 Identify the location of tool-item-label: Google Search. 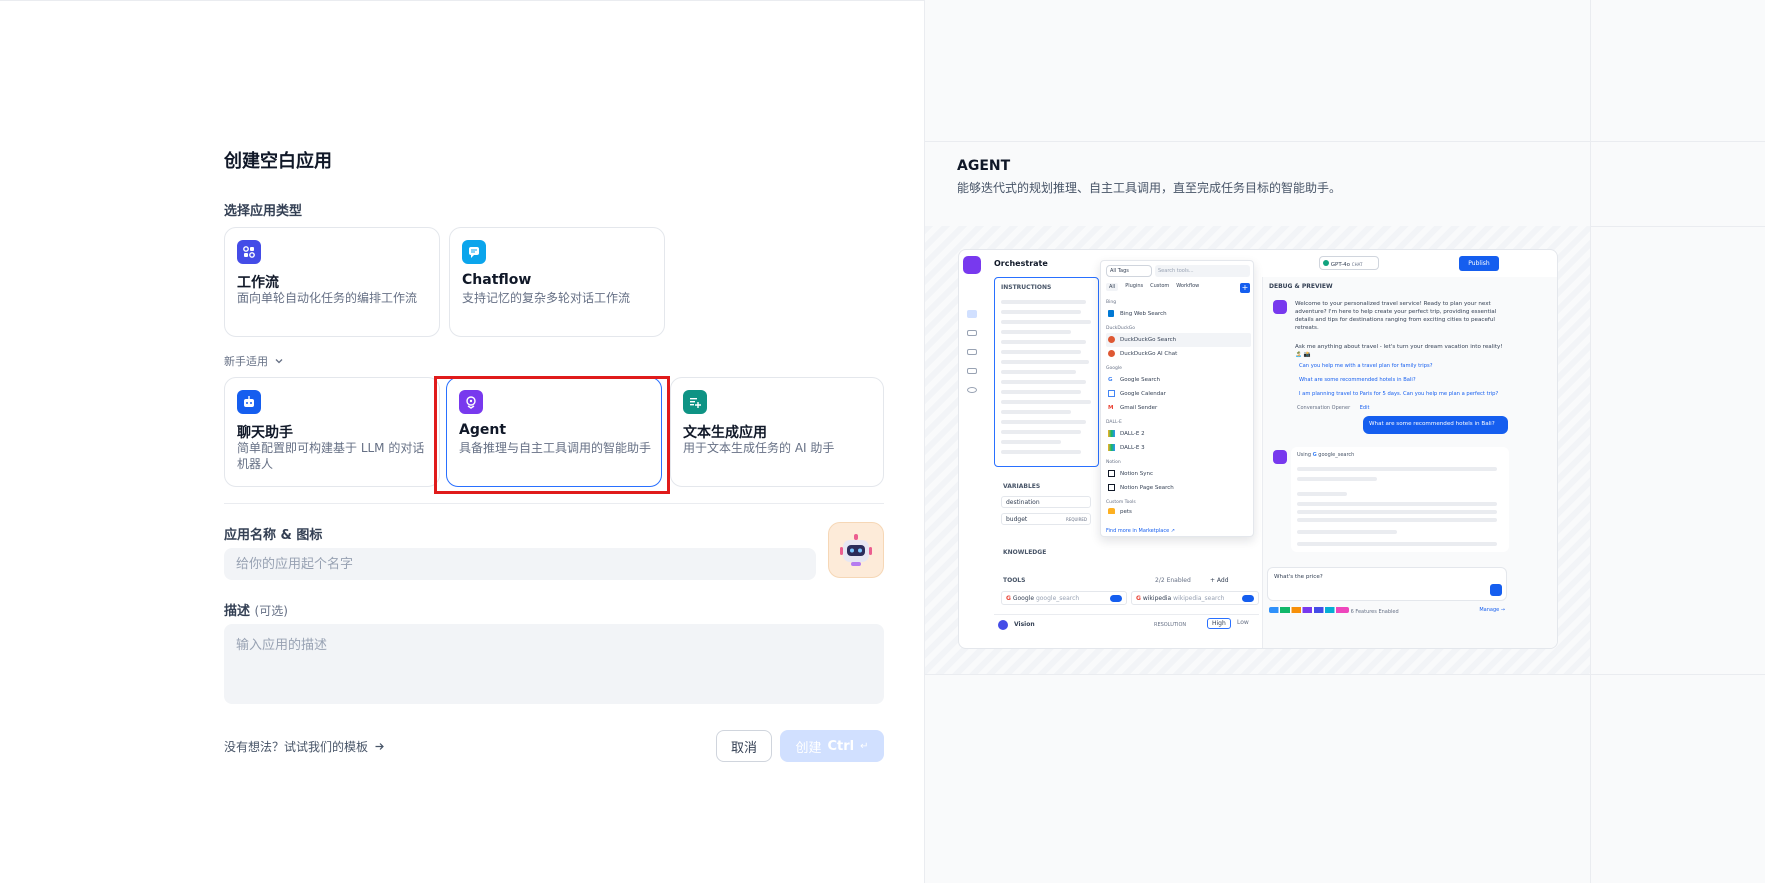
(1140, 380).